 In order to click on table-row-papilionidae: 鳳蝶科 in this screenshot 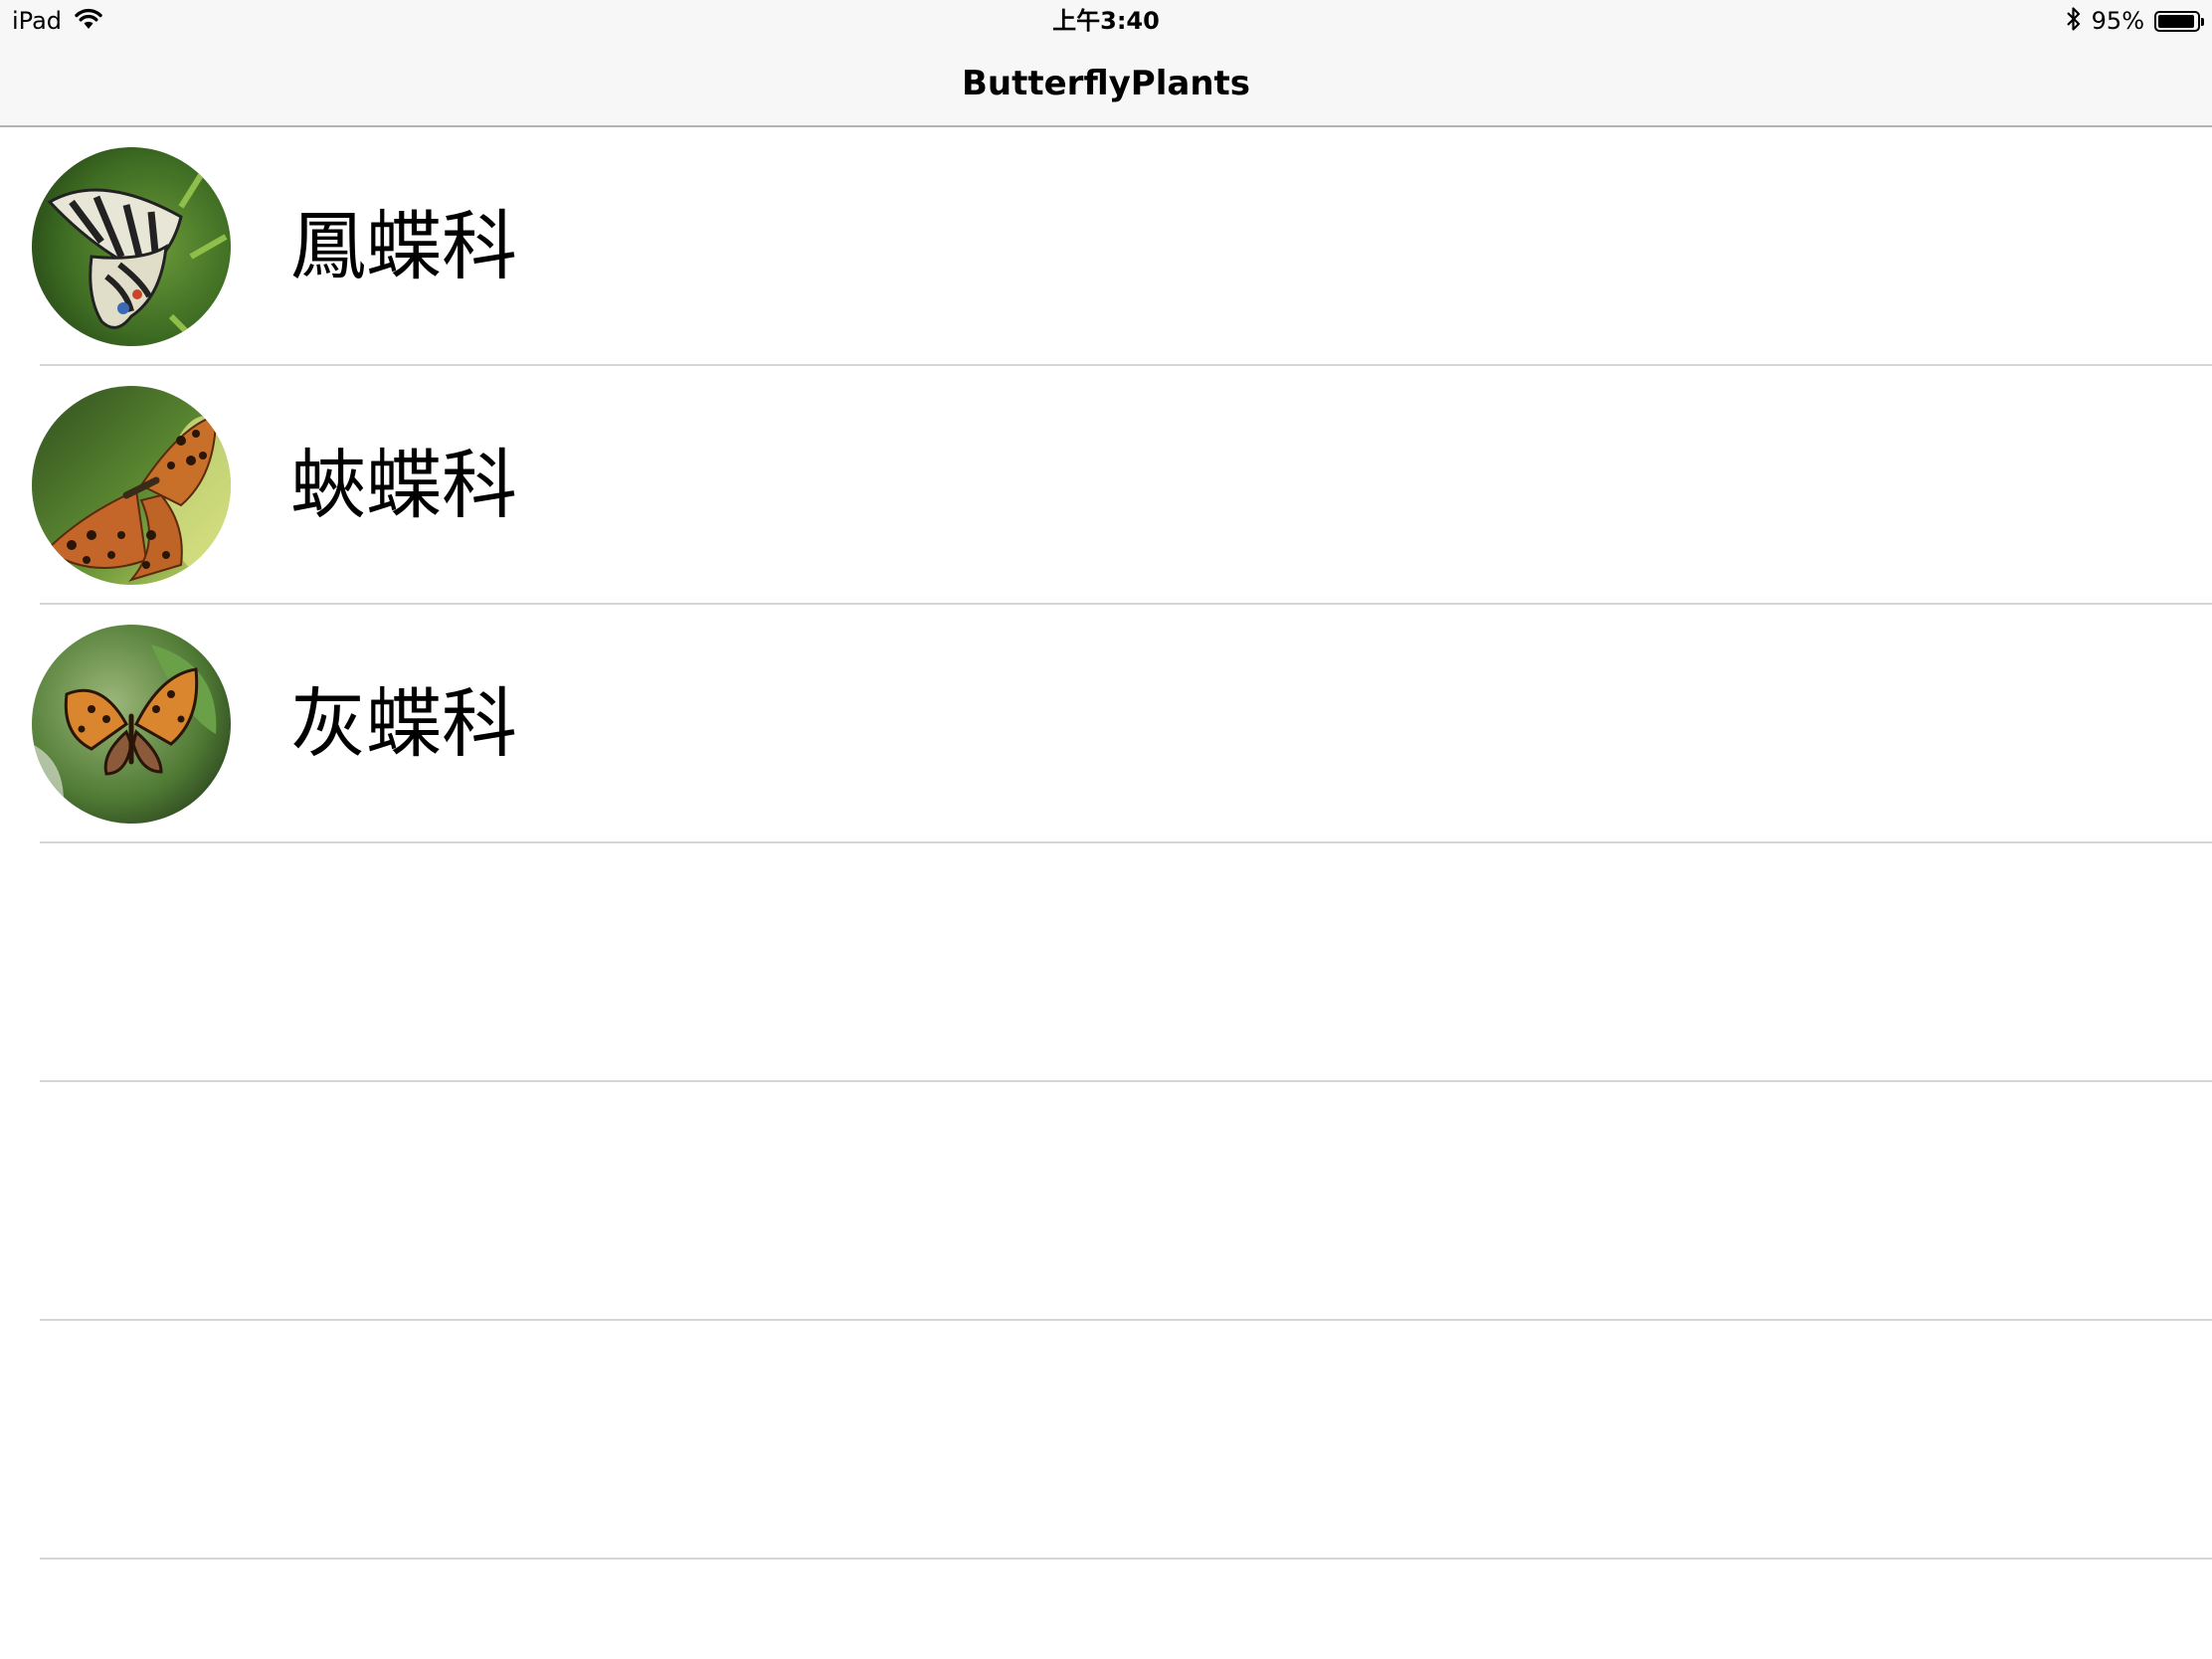, I will do `click(1106, 246)`.